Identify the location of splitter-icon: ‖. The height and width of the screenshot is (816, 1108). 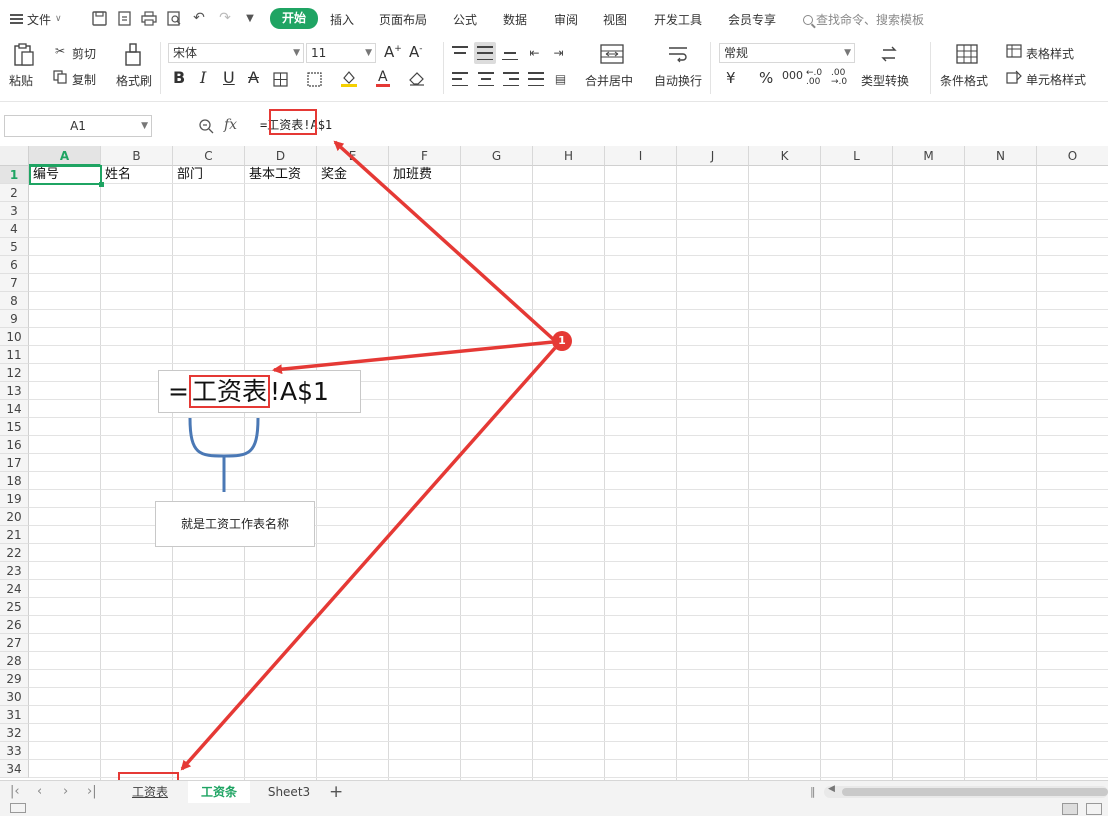
(813, 791).